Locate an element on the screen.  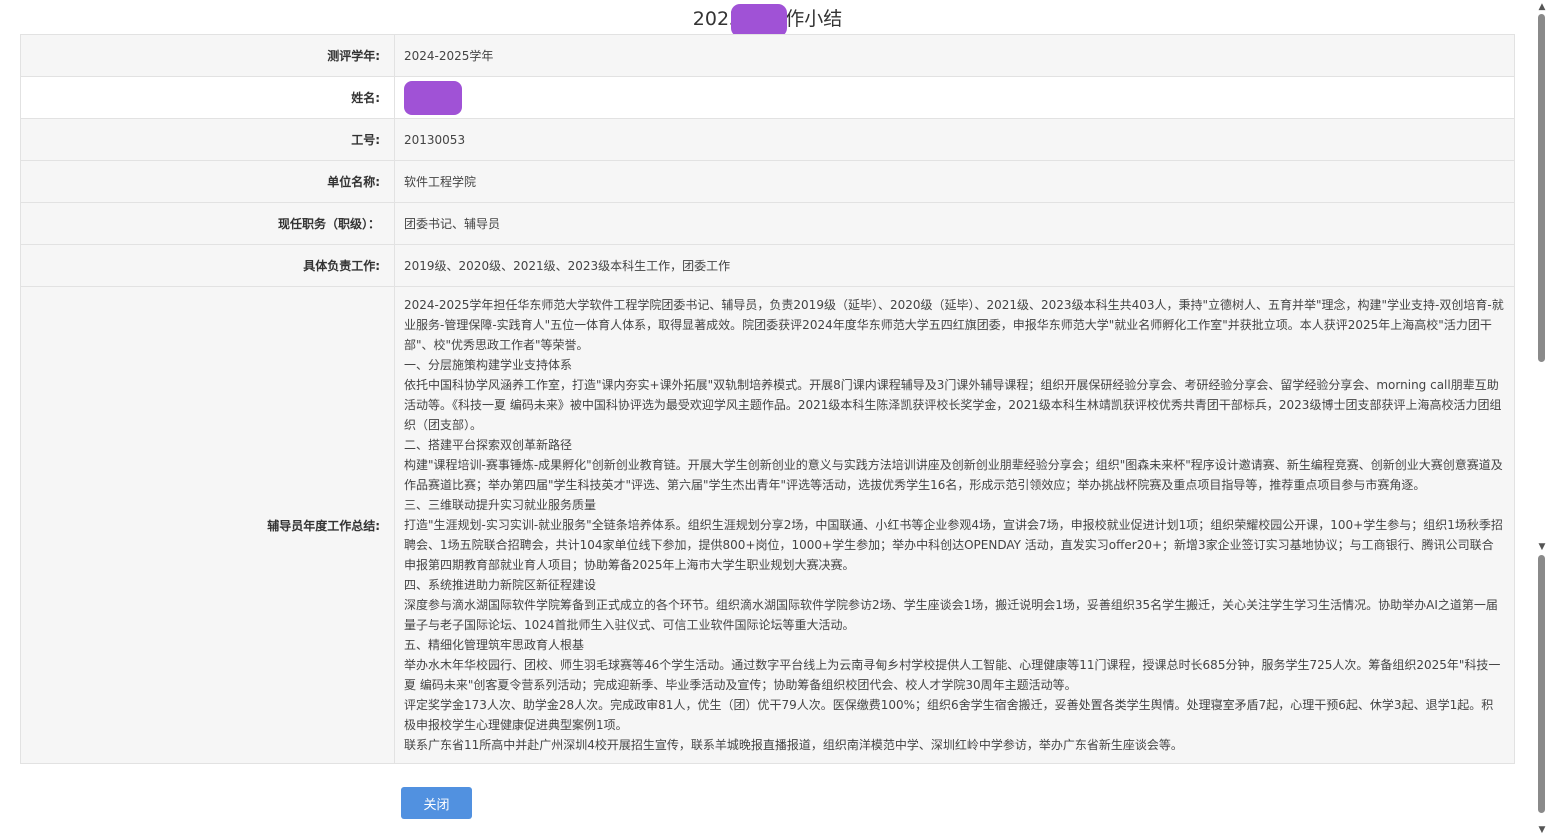
field-label-position: 现任职务（职级）： is located at coordinates (207, 223).